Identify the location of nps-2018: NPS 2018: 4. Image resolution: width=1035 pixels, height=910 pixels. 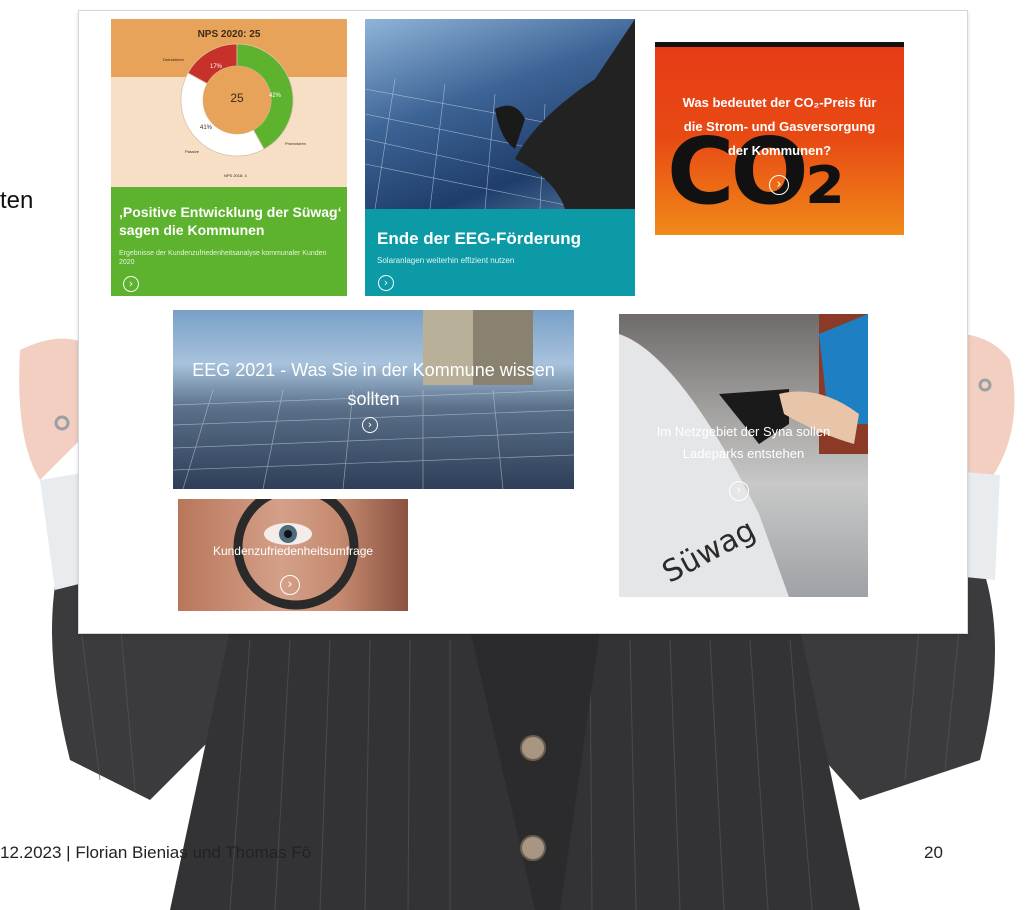
(235, 175).